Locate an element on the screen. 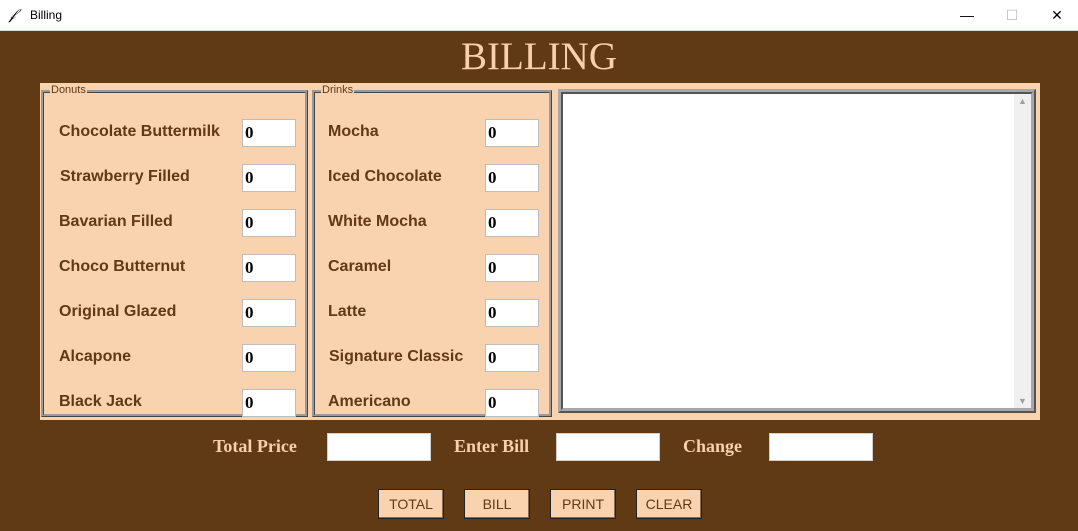 The height and width of the screenshot is (531, 1078). maximize-button: ☐ is located at coordinates (1012, 15).